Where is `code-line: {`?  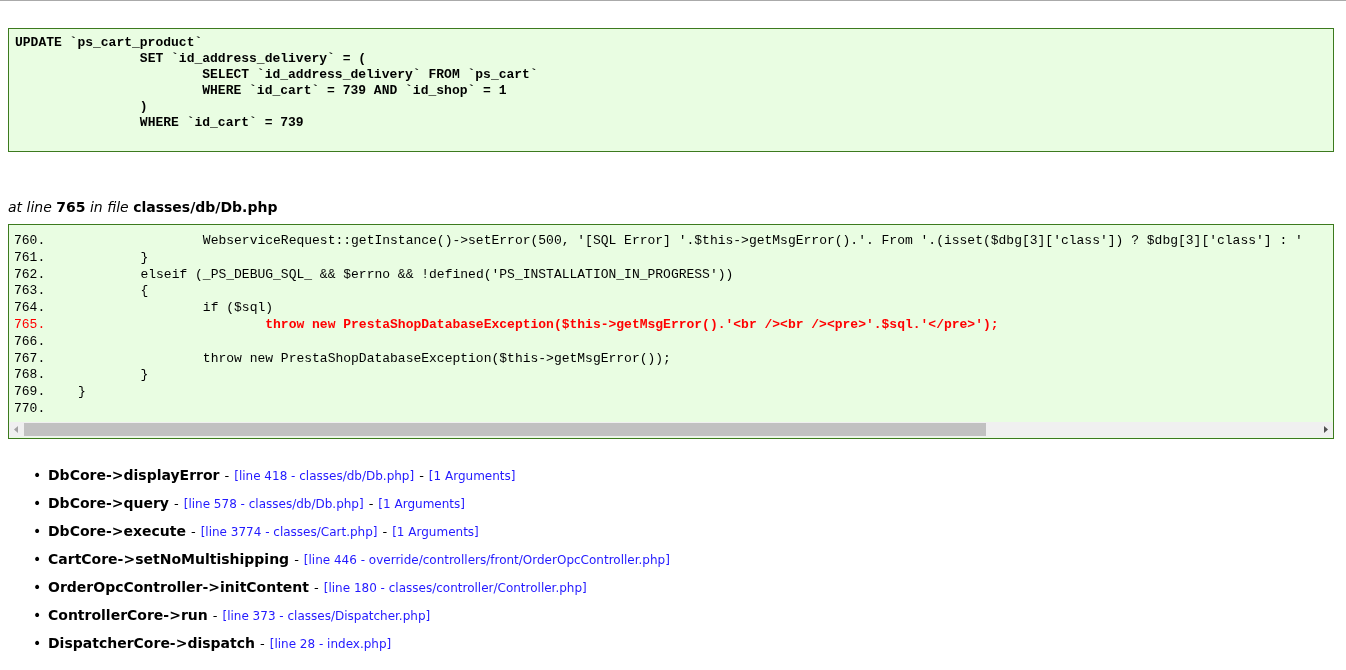 code-line: { is located at coordinates (144, 292).